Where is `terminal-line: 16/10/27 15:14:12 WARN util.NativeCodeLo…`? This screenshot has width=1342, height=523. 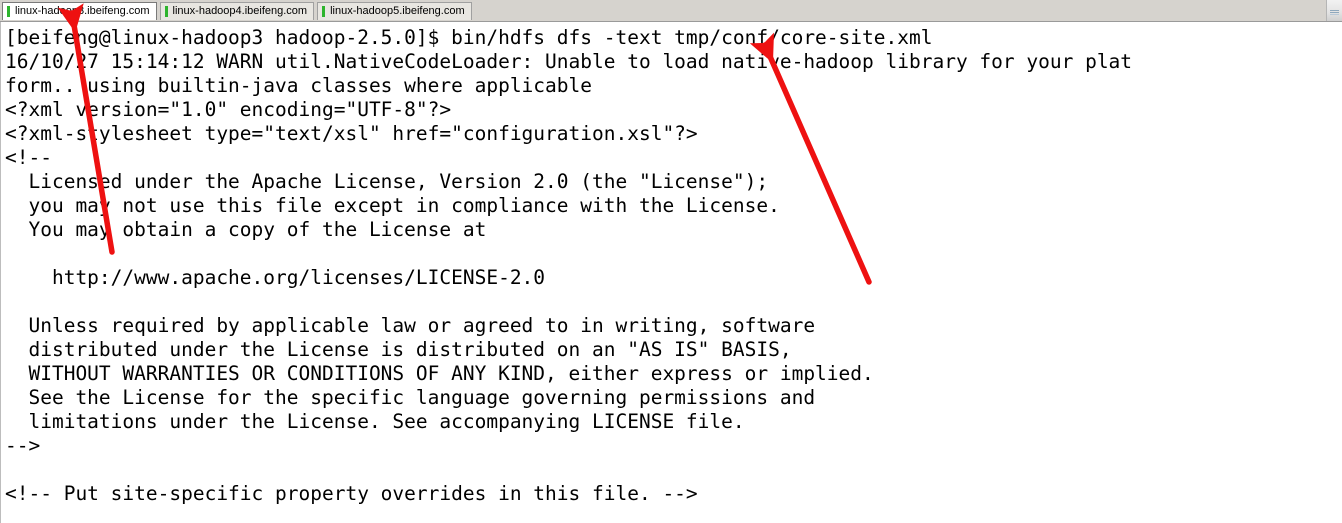 terminal-line: 16/10/27 15:14:12 WARN util.NativeCodeLo… is located at coordinates (569, 61).